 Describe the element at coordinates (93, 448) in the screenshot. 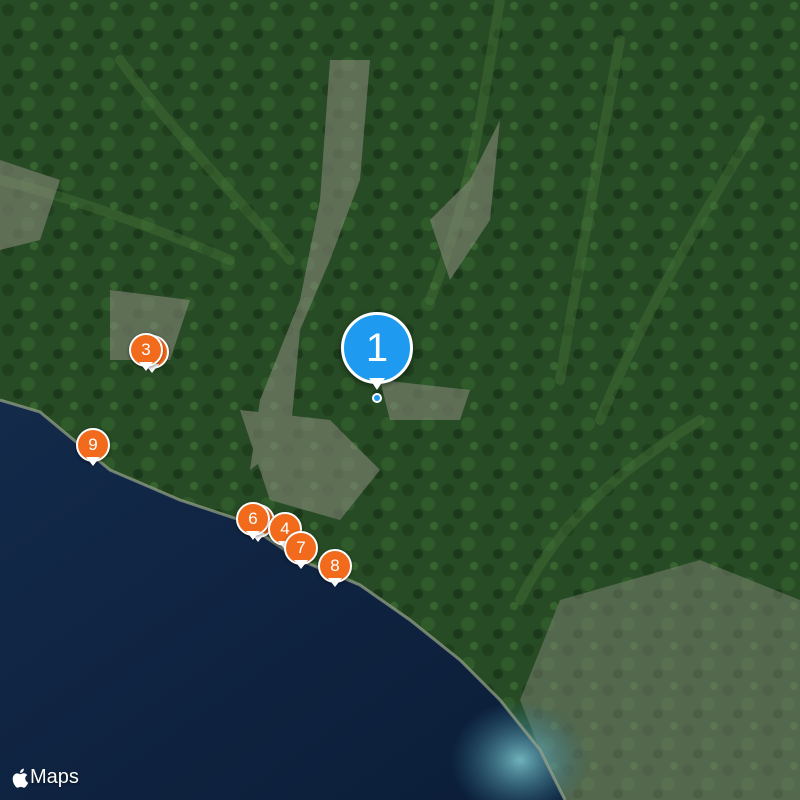

I see `map-pin-9: 9` at that location.